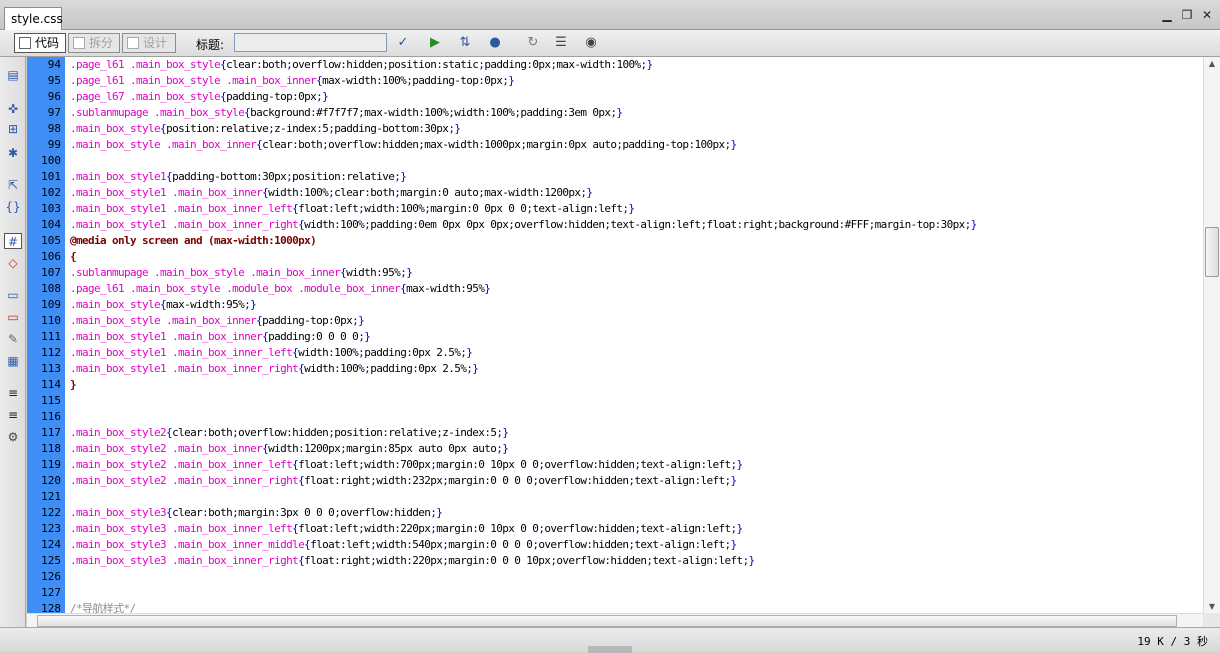 Image resolution: width=1220 pixels, height=653 pixels. What do you see at coordinates (44, 497) in the screenshot?
I see `line-number: 121` at bounding box center [44, 497].